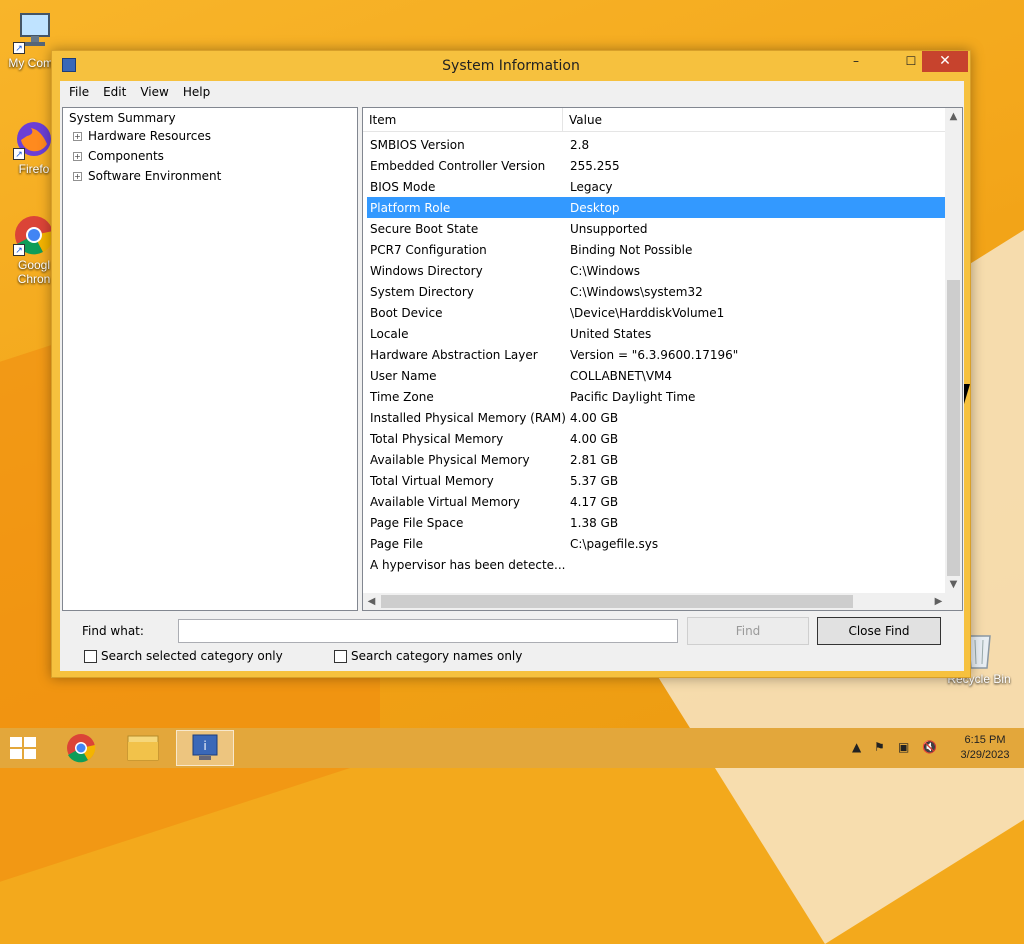  I want to click on table-row: Boot Device \Device\HarddiskVolume1, so click(657, 312).